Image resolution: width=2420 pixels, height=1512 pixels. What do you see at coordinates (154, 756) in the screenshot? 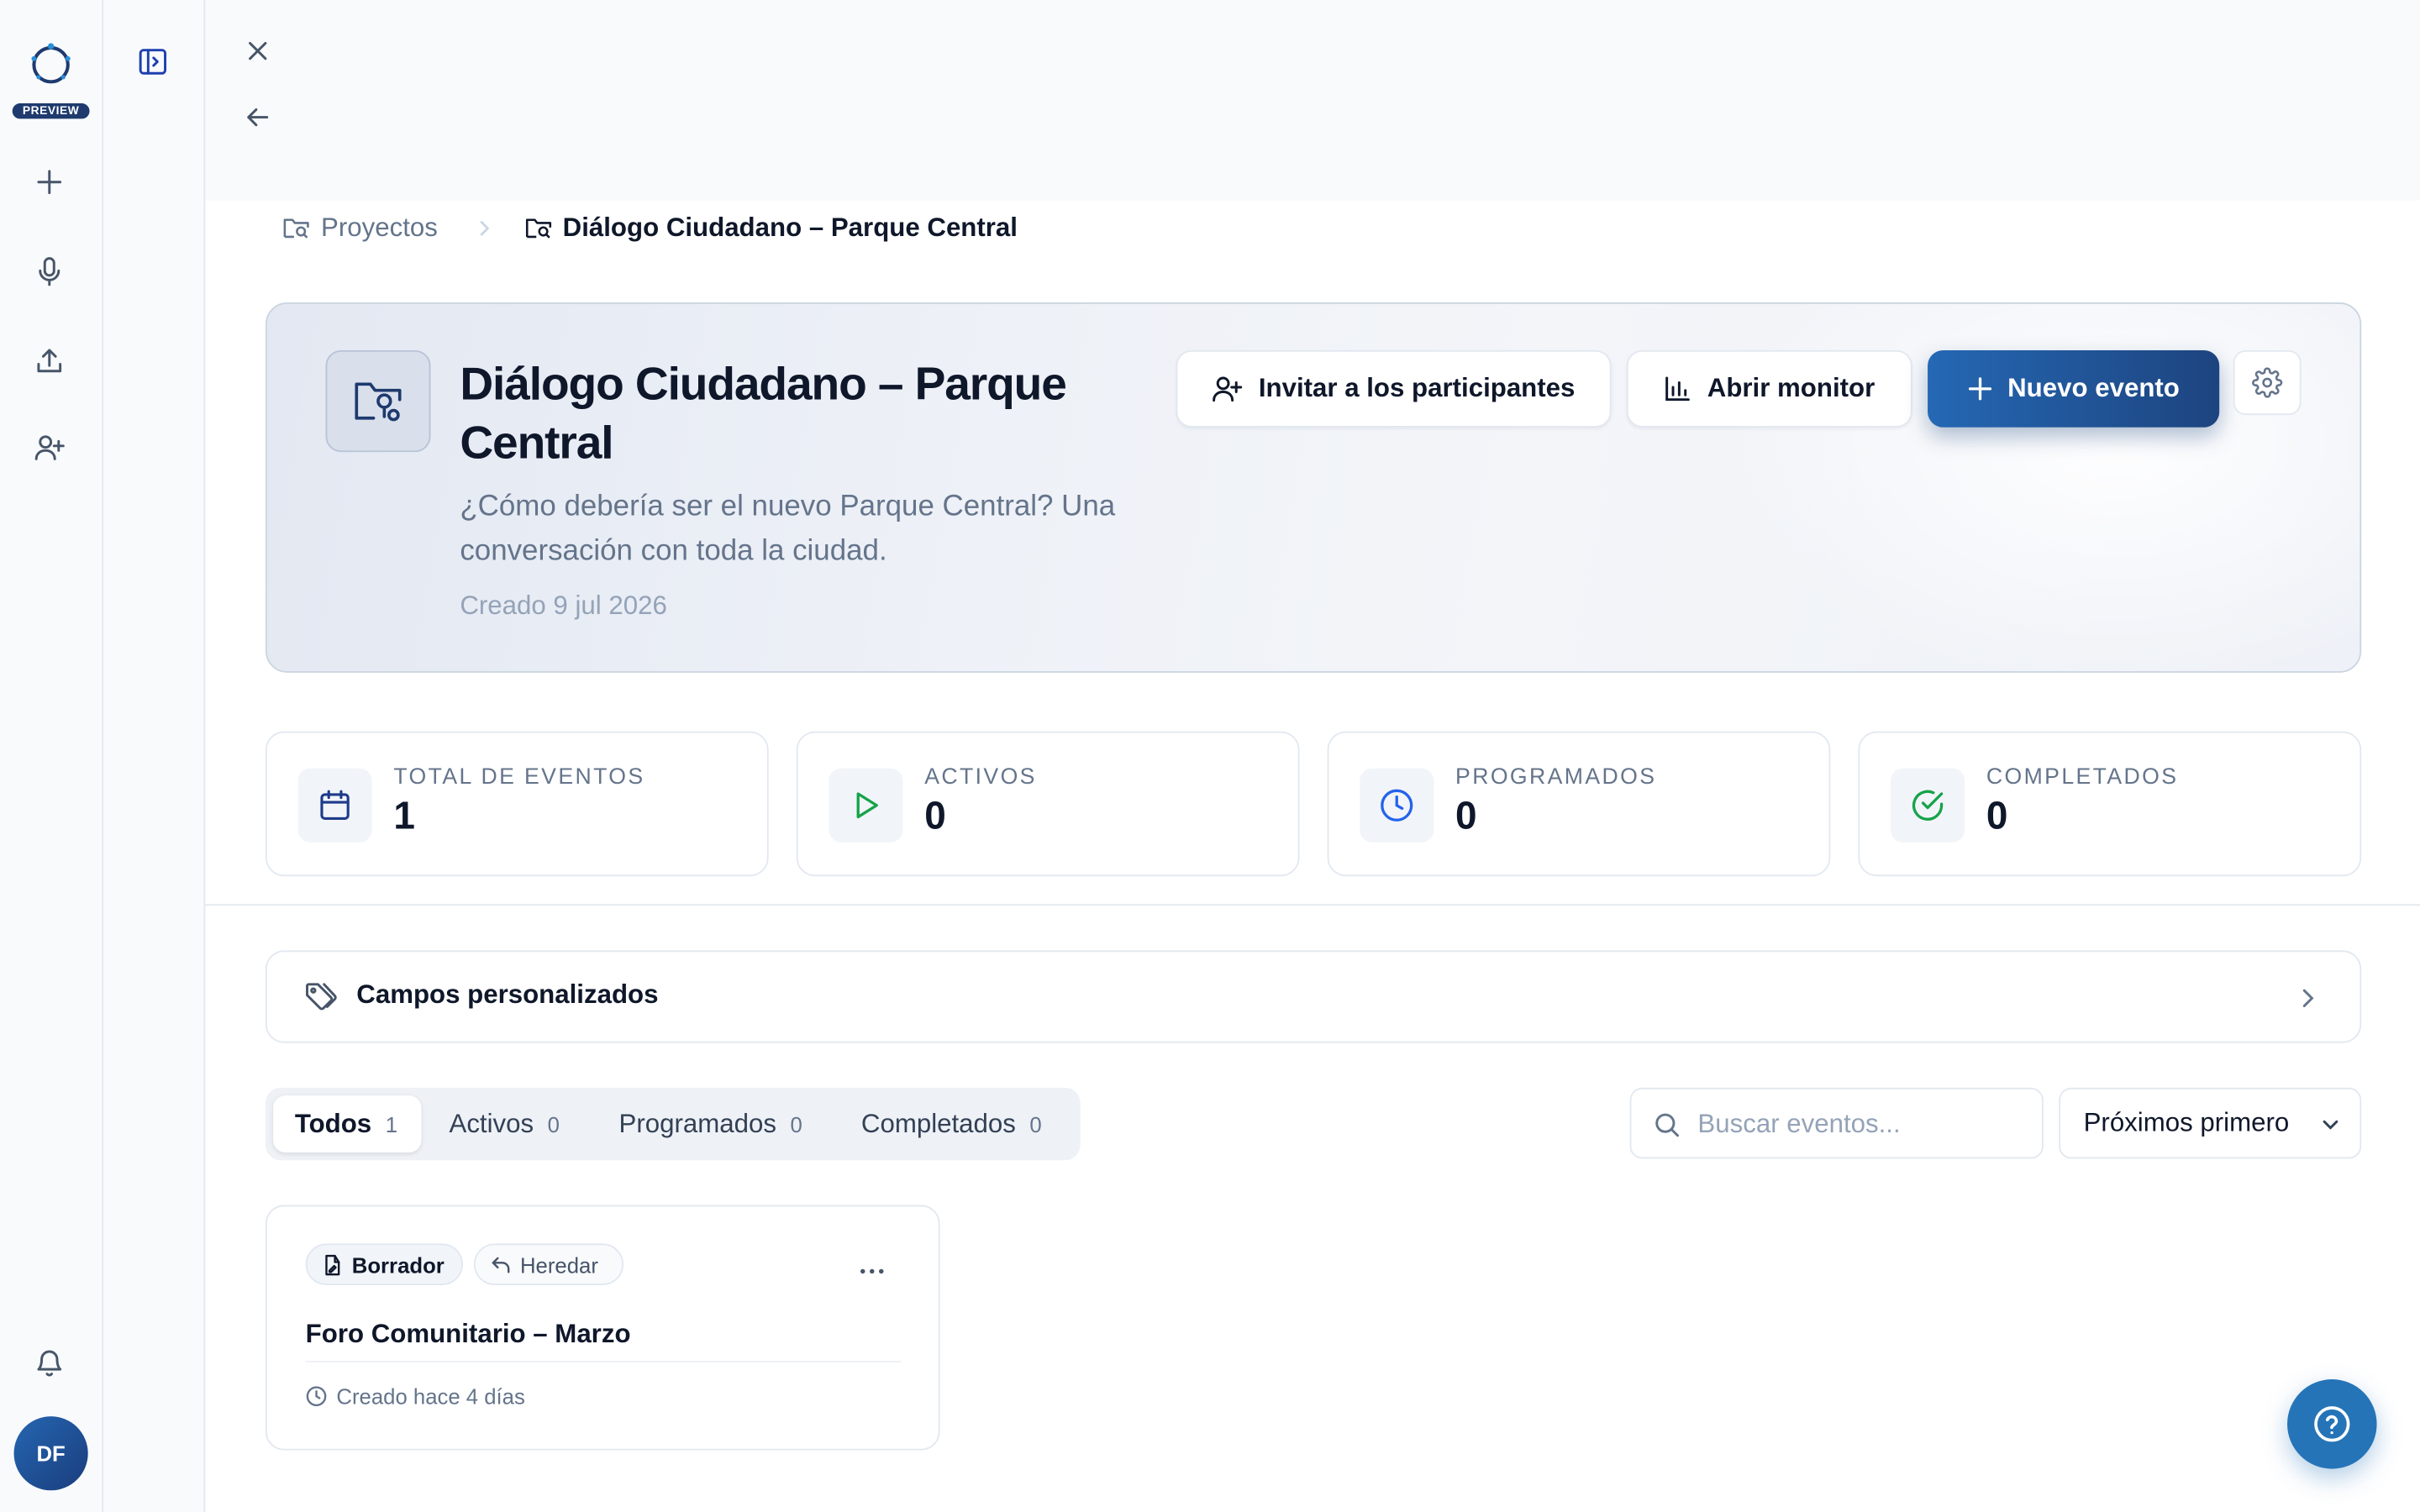
I see `secondary-panel` at bounding box center [154, 756].